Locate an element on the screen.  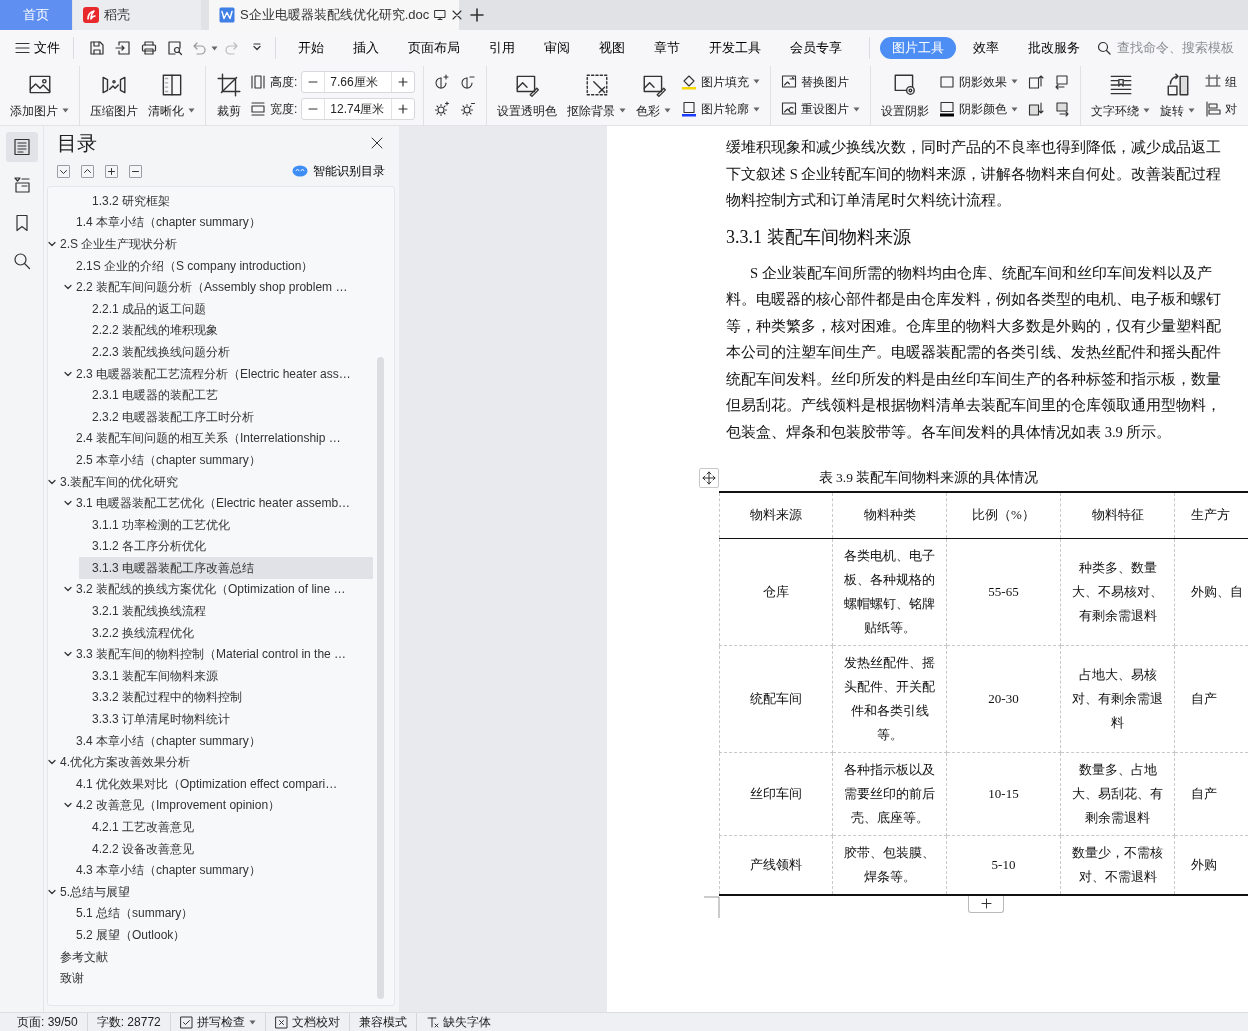
outline-item: 2.S 企业生产现状分析 is located at coordinates (210, 244).